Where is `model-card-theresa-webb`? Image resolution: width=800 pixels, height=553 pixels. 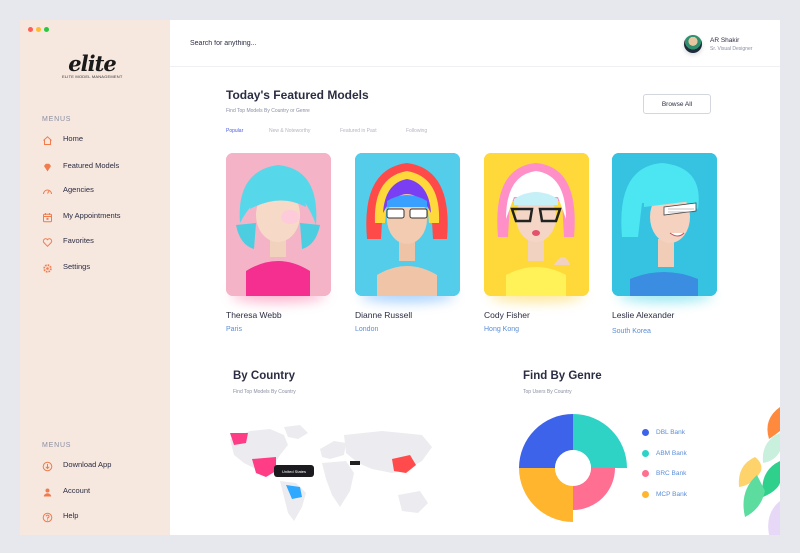
model-card-theresa-webb is located at coordinates (278, 224).